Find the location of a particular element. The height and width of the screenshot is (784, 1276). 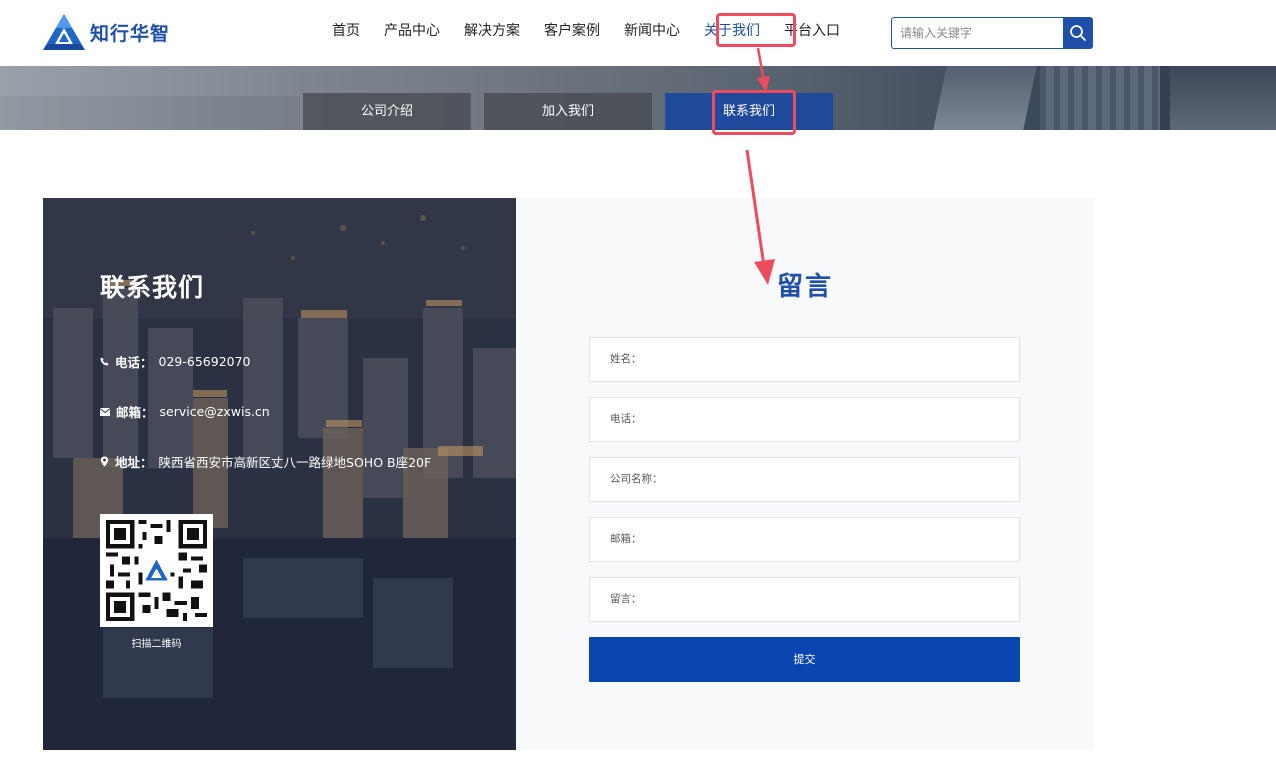

search-box is located at coordinates (992, 33).